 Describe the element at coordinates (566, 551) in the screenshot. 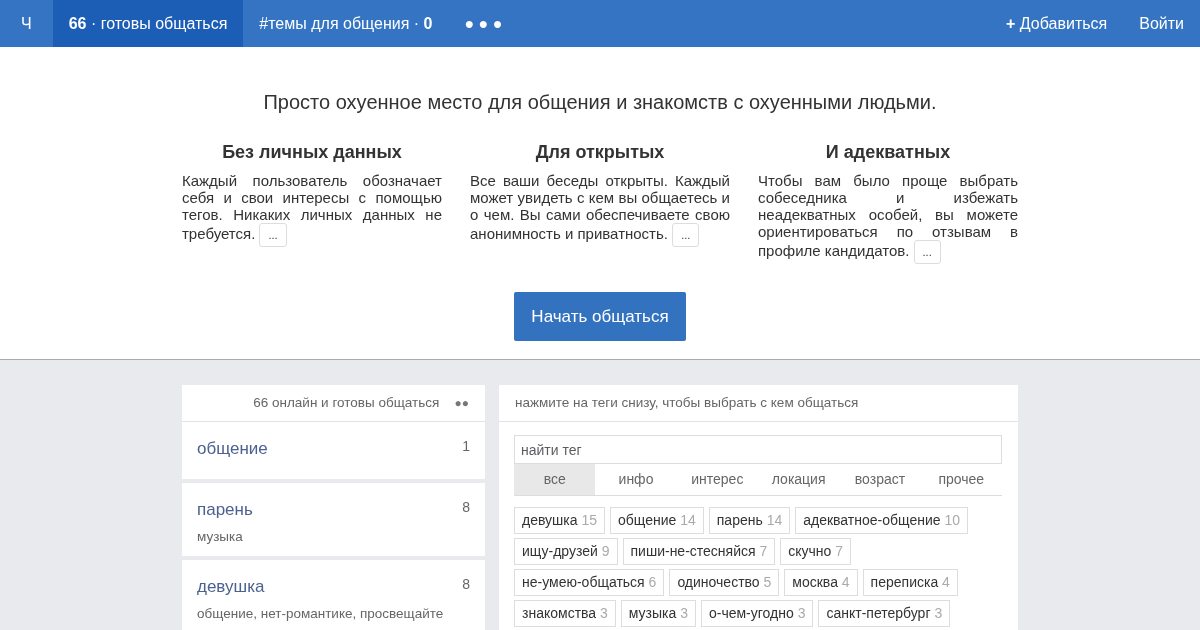

I see `tag-chip: ищу-друзей 9` at that location.